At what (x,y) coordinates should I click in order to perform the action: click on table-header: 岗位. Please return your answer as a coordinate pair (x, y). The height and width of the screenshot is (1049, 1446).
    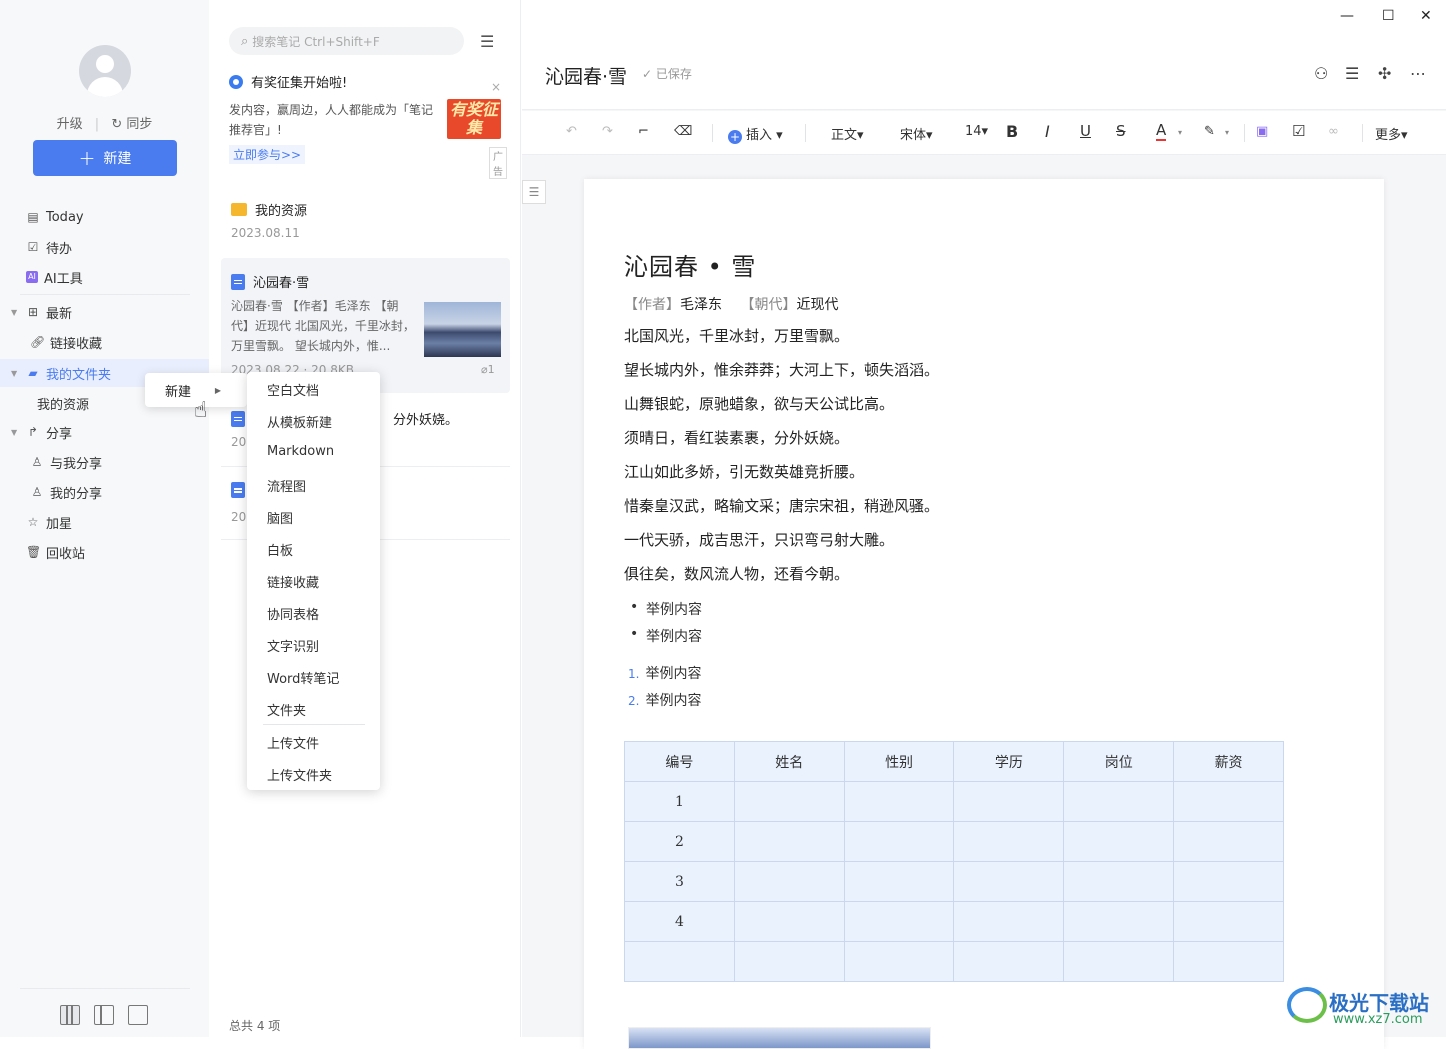
    Looking at the image, I should click on (1119, 761).